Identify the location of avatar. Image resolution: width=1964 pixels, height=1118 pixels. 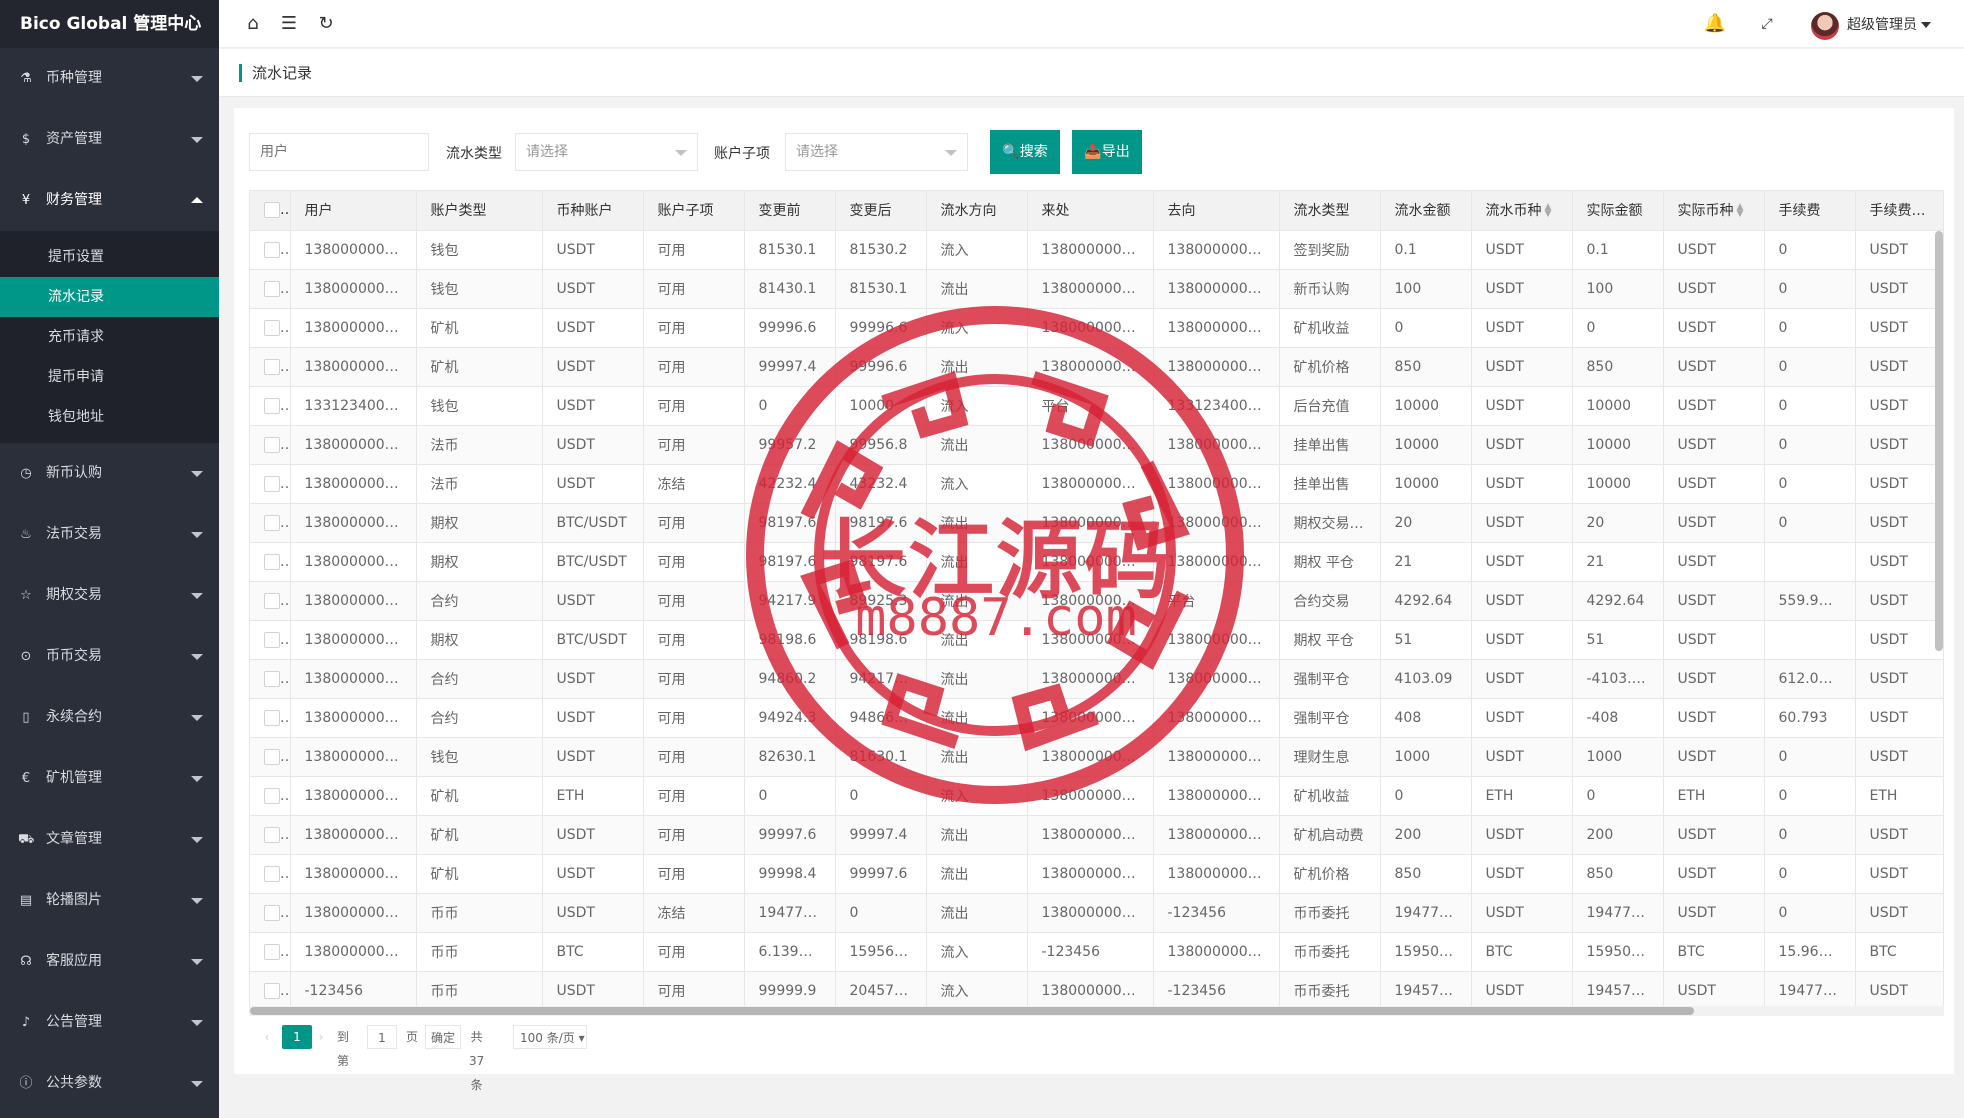
(1825, 26).